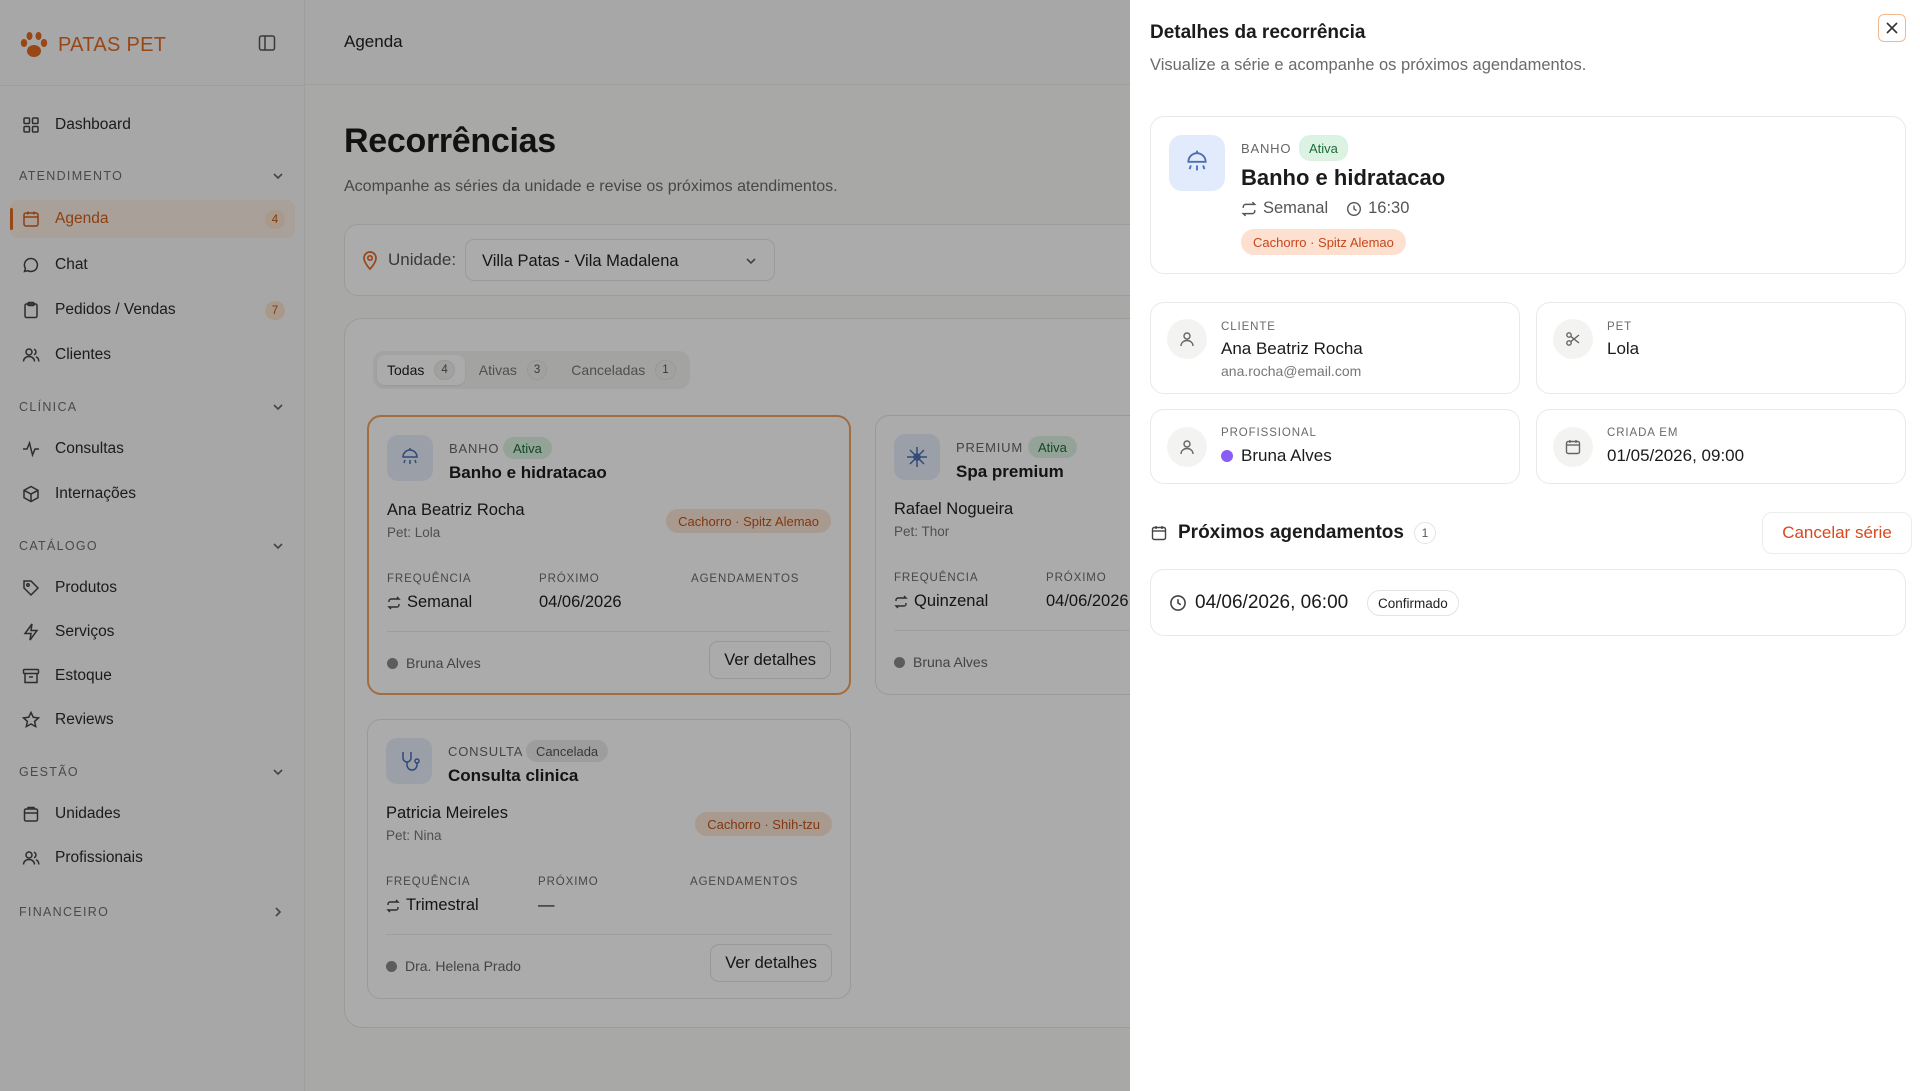  What do you see at coordinates (1424, 533) in the screenshot?
I see `upcoming-appointments-count: 1` at bounding box center [1424, 533].